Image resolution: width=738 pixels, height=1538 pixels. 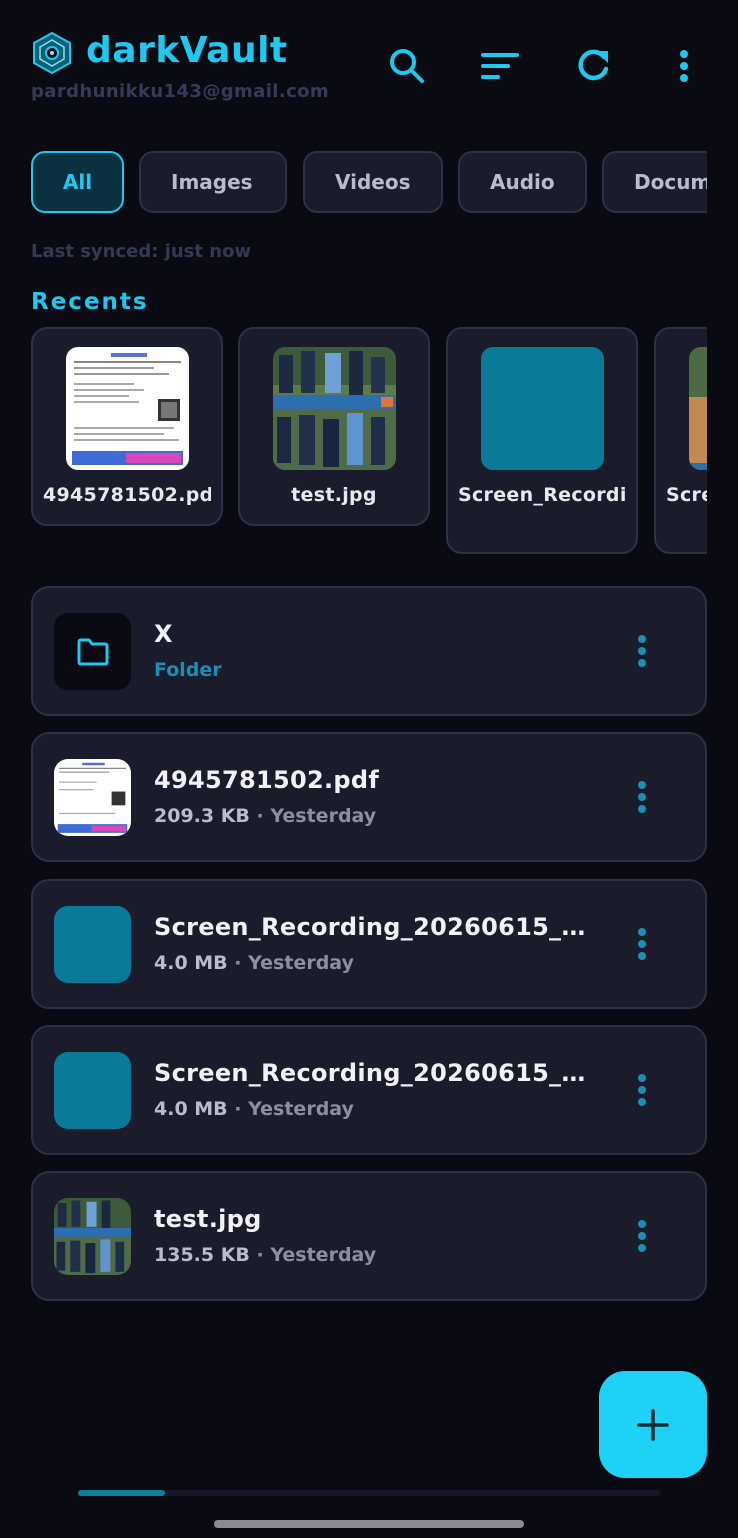 I want to click on file-row: test.jpg 135.5 KB · Yesterday, so click(x=369, y=1236).